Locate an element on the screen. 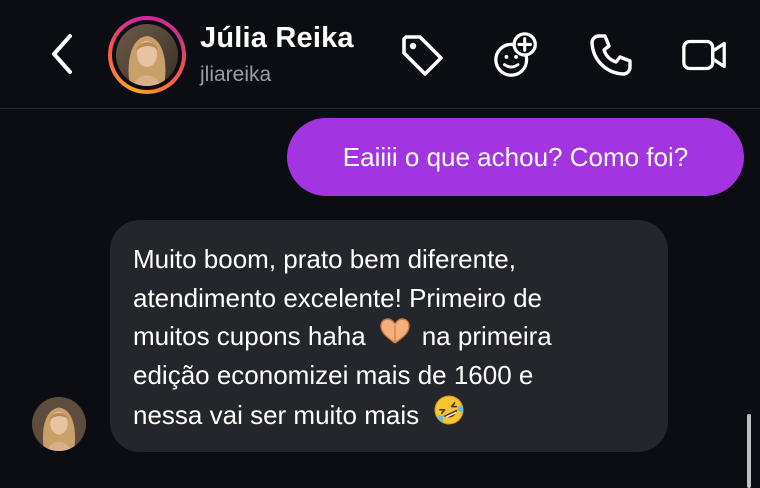  contact-username: jliareika is located at coordinates (236, 74).